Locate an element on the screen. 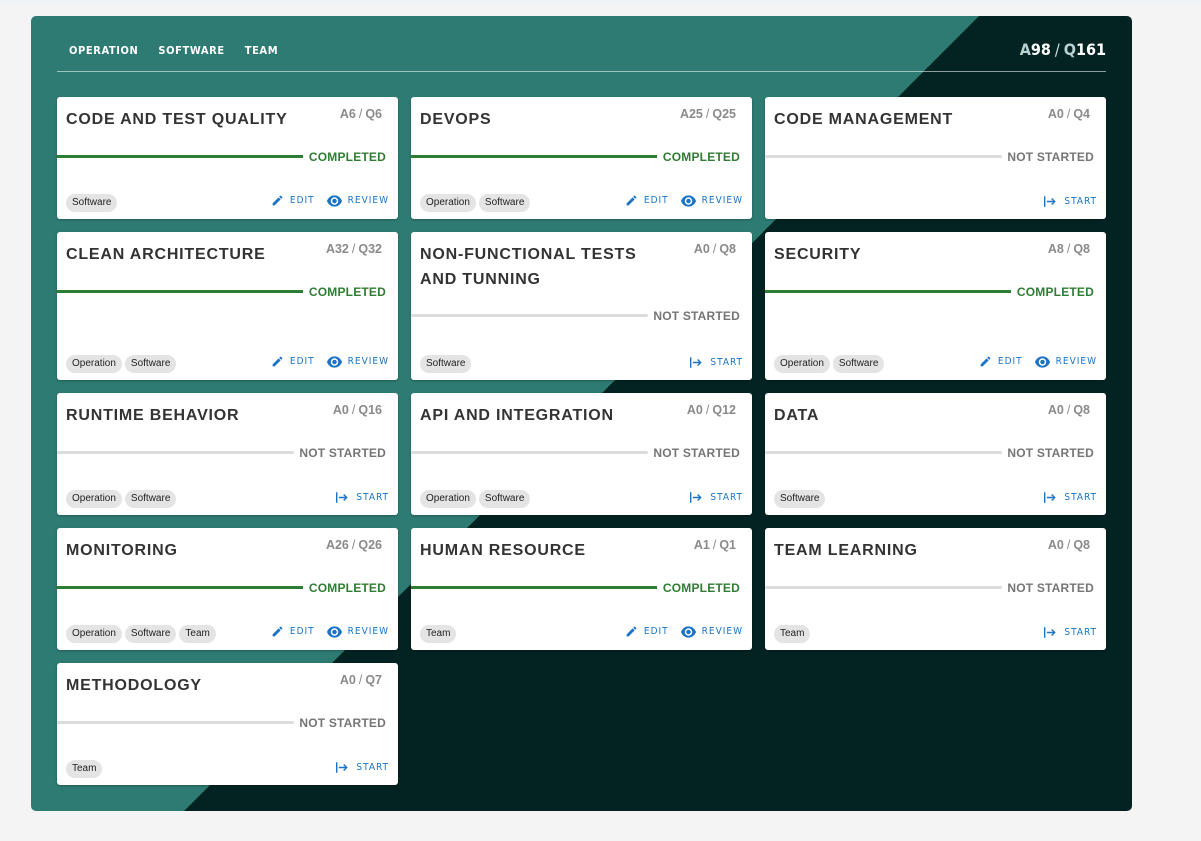 The height and width of the screenshot is (841, 1201). answered-count: A26 is located at coordinates (337, 545).